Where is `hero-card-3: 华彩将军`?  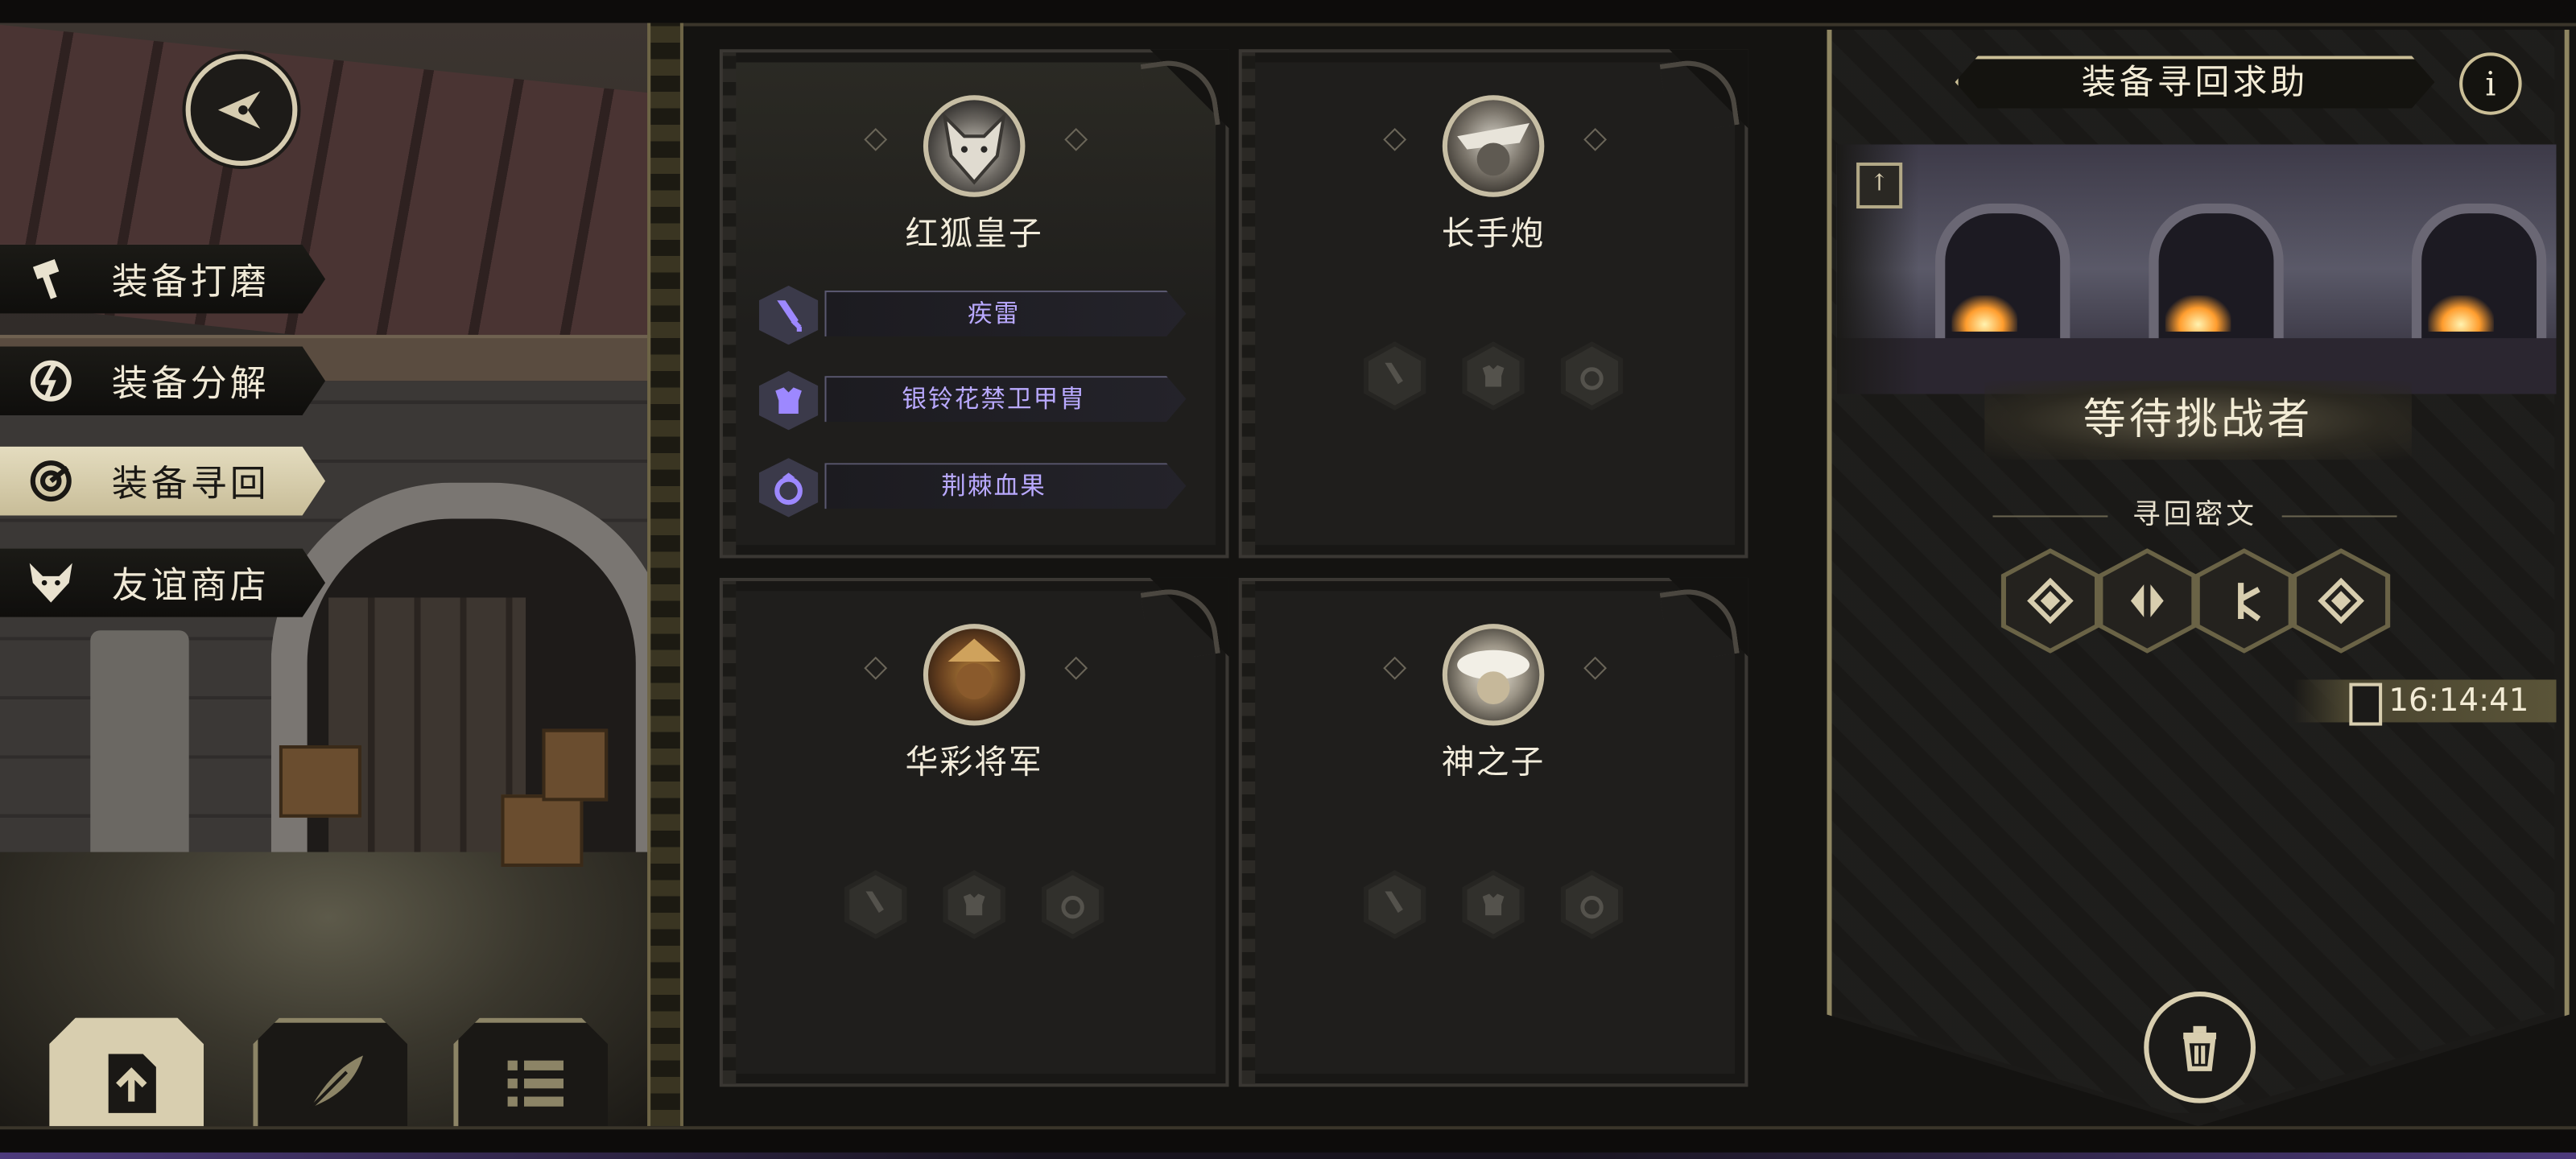 hero-card-3: 华彩将军 is located at coordinates (974, 832).